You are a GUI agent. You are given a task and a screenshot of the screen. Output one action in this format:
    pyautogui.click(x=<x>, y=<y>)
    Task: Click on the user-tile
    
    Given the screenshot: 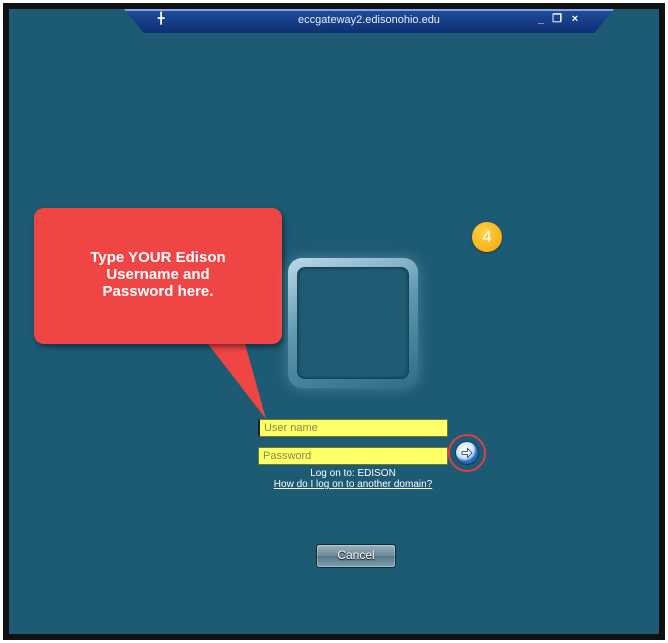 What is the action you would take?
    pyautogui.click(x=353, y=323)
    